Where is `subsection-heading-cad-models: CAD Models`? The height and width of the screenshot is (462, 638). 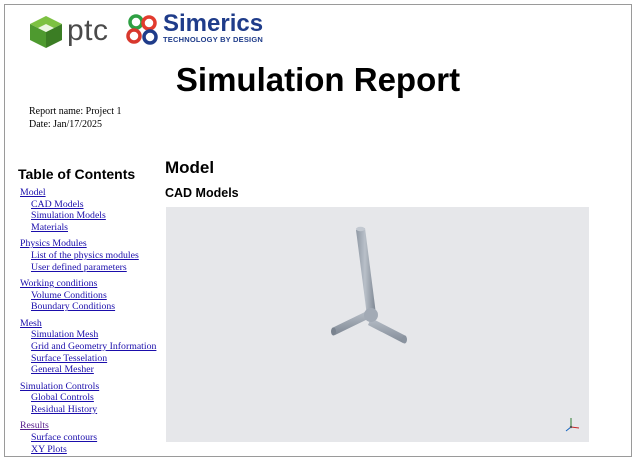
subsection-heading-cad-models: CAD Models is located at coordinates (202, 193).